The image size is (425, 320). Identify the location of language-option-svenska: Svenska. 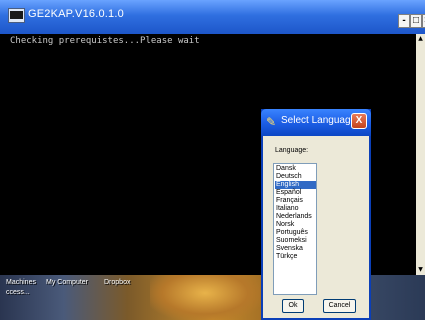
(295, 249).